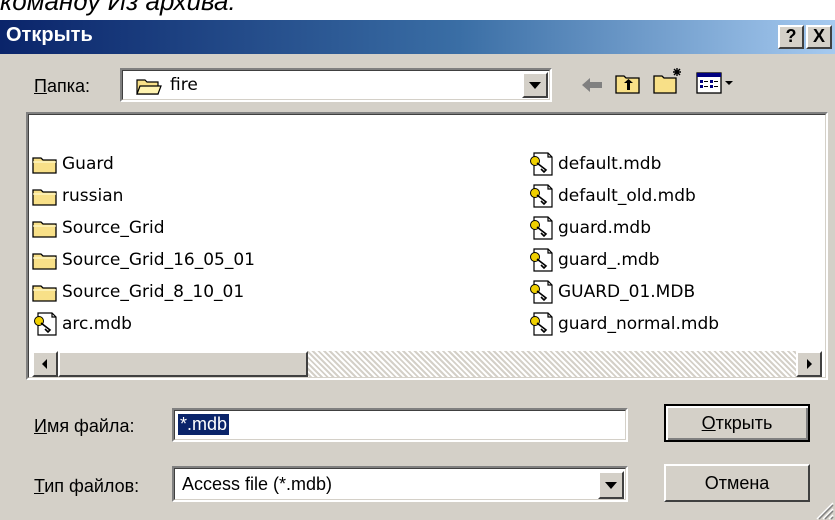 This screenshot has height=520, width=835. What do you see at coordinates (823, 509) in the screenshot?
I see `resize-grip-icon` at bounding box center [823, 509].